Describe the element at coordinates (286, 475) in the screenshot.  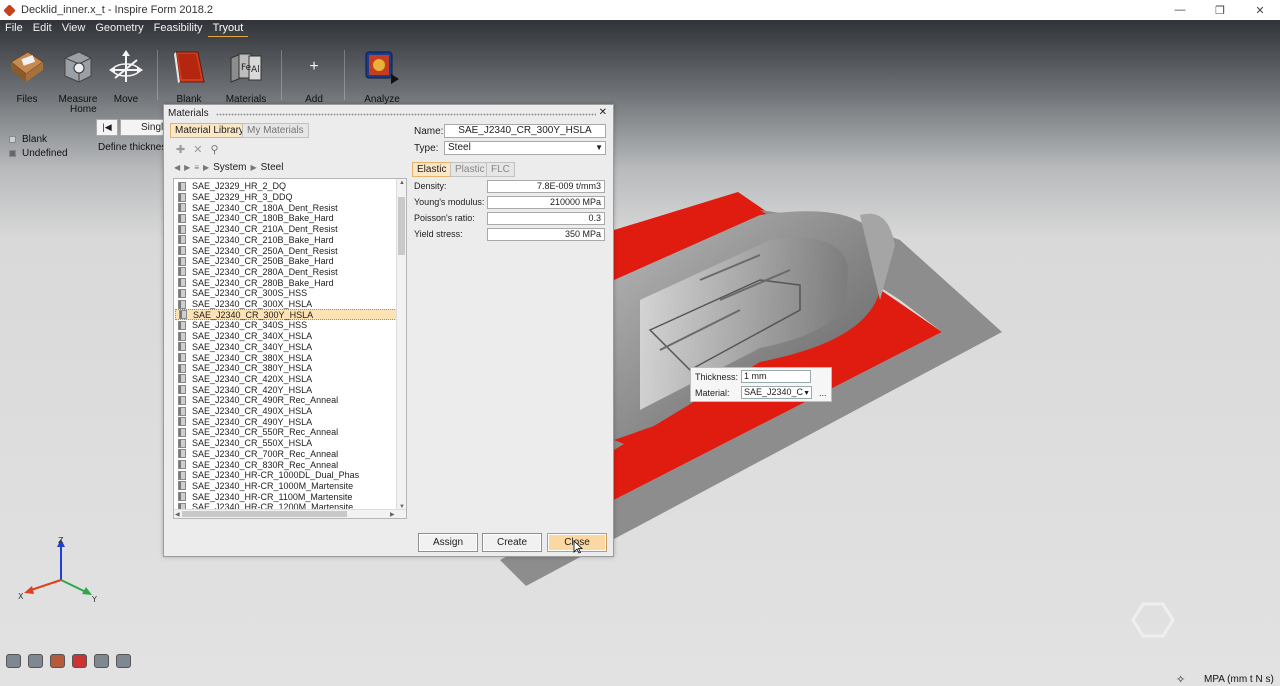
I see `list-item: SAE_J2340_HR-CR_1000DL_Dual_Phas` at that location.